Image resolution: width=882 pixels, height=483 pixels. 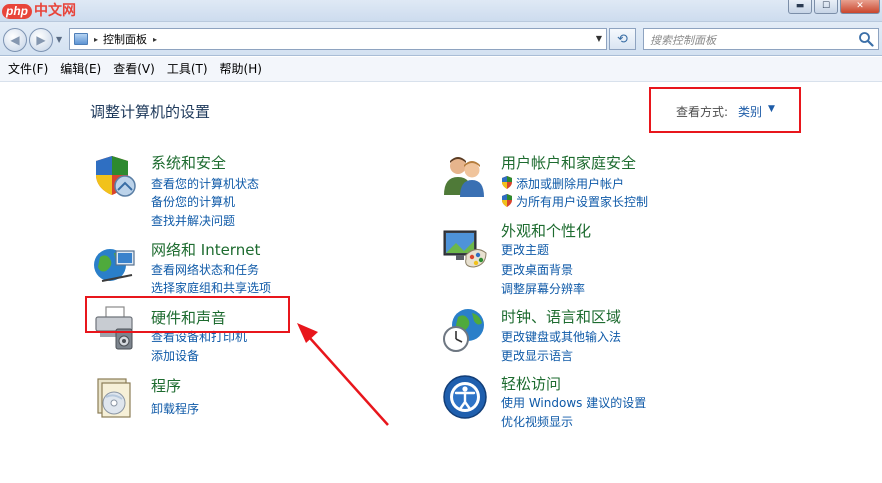 What do you see at coordinates (441, 11) in the screenshot?
I see `window-titlebar: php 中文网 ▬ ☐ ✕` at bounding box center [441, 11].